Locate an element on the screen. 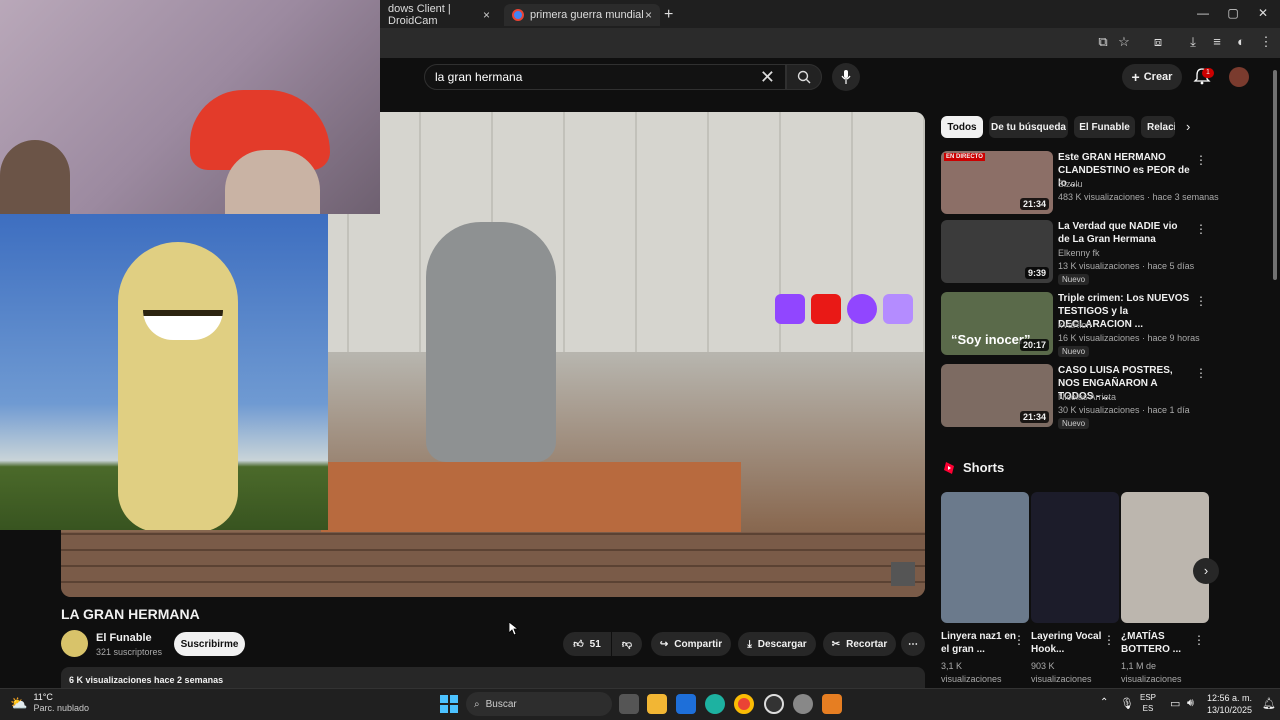 The image size is (1280, 720). media-icon: ≡ is located at coordinates (1217, 42).